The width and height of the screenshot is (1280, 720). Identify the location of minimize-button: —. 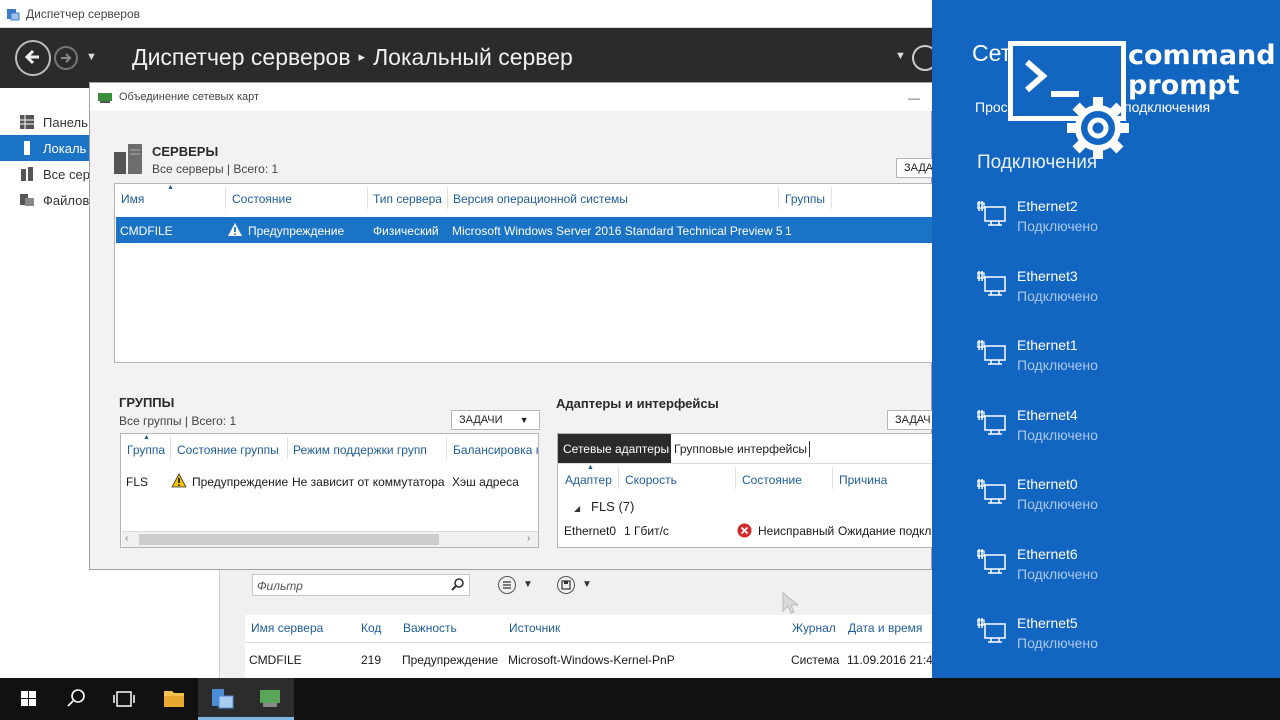
(914, 98).